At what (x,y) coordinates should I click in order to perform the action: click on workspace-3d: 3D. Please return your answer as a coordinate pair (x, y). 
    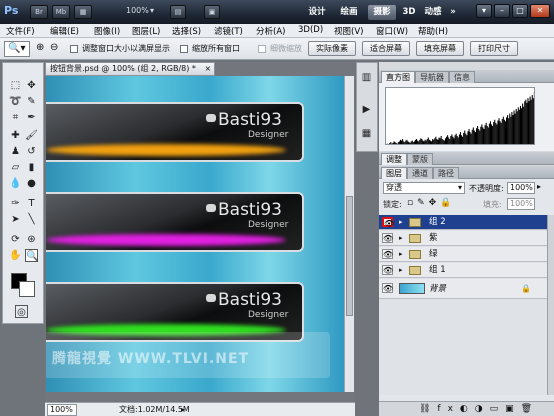
    Looking at the image, I should click on (409, 12).